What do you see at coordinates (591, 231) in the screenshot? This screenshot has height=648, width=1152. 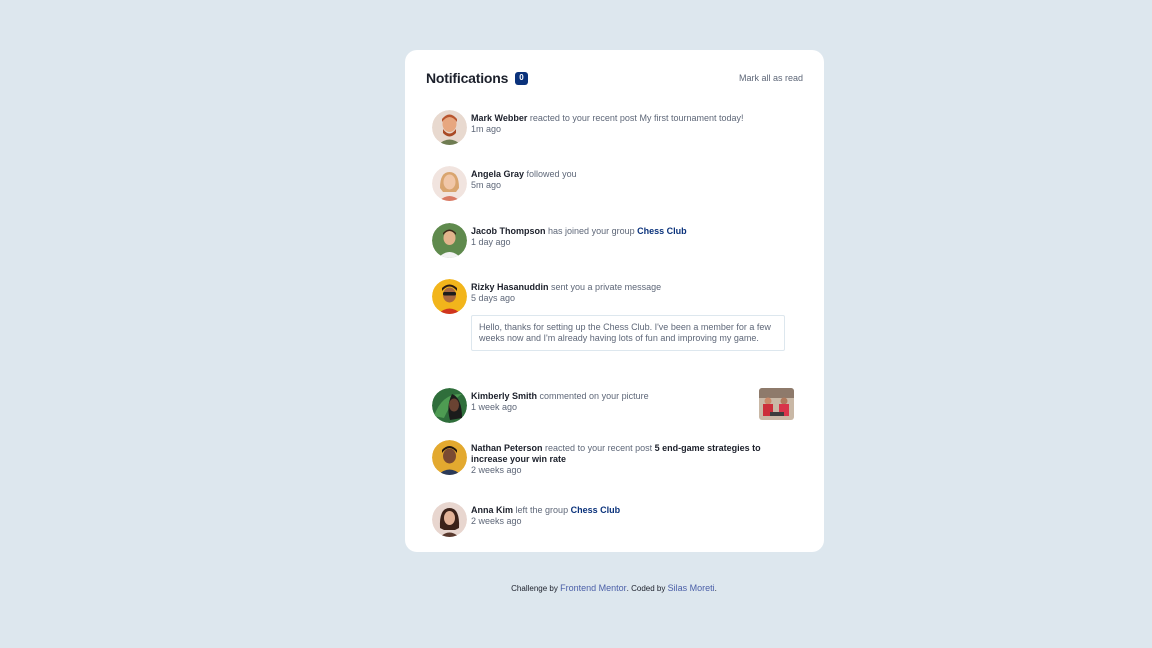 I see `action-text: has joined your group` at bounding box center [591, 231].